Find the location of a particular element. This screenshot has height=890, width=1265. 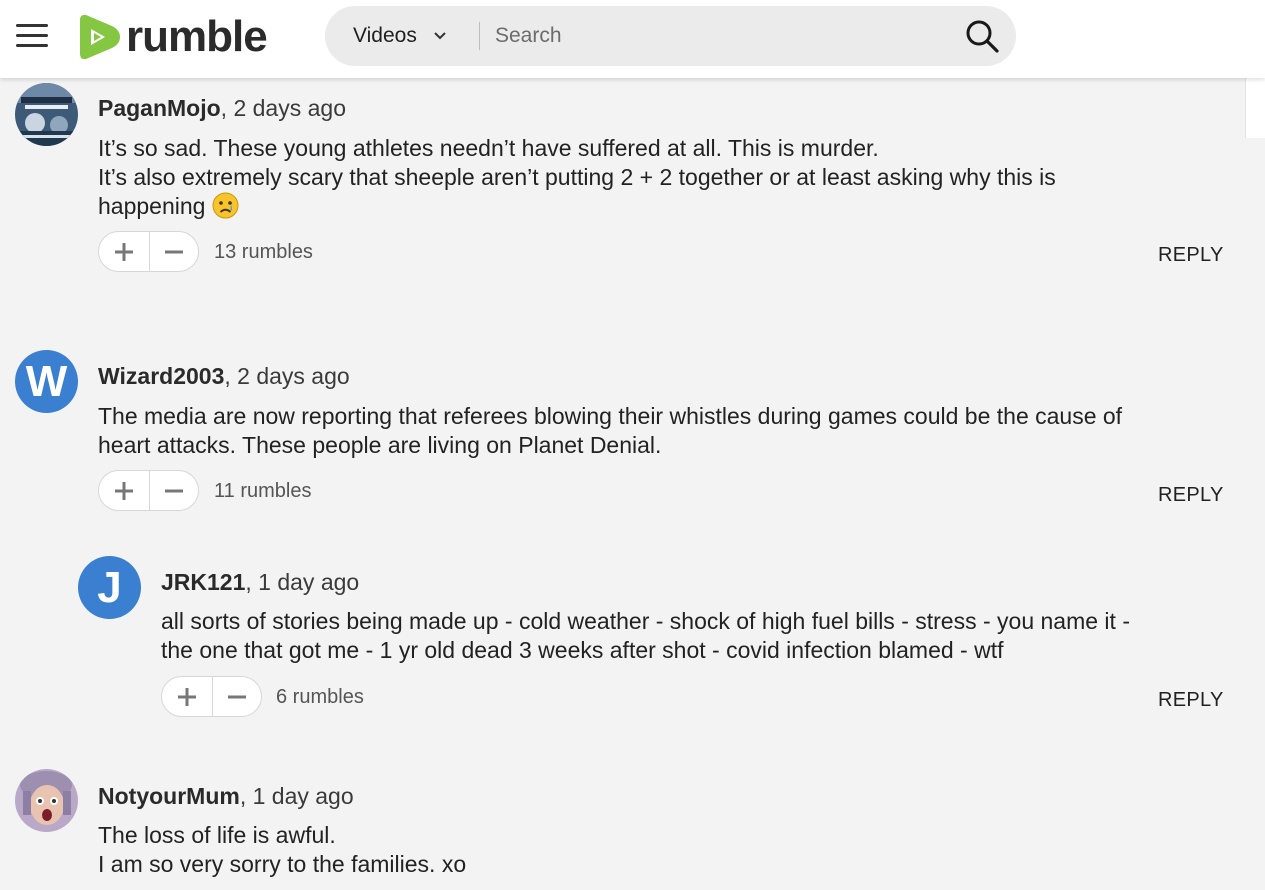

rumble-logo: rumble is located at coordinates (170, 37).